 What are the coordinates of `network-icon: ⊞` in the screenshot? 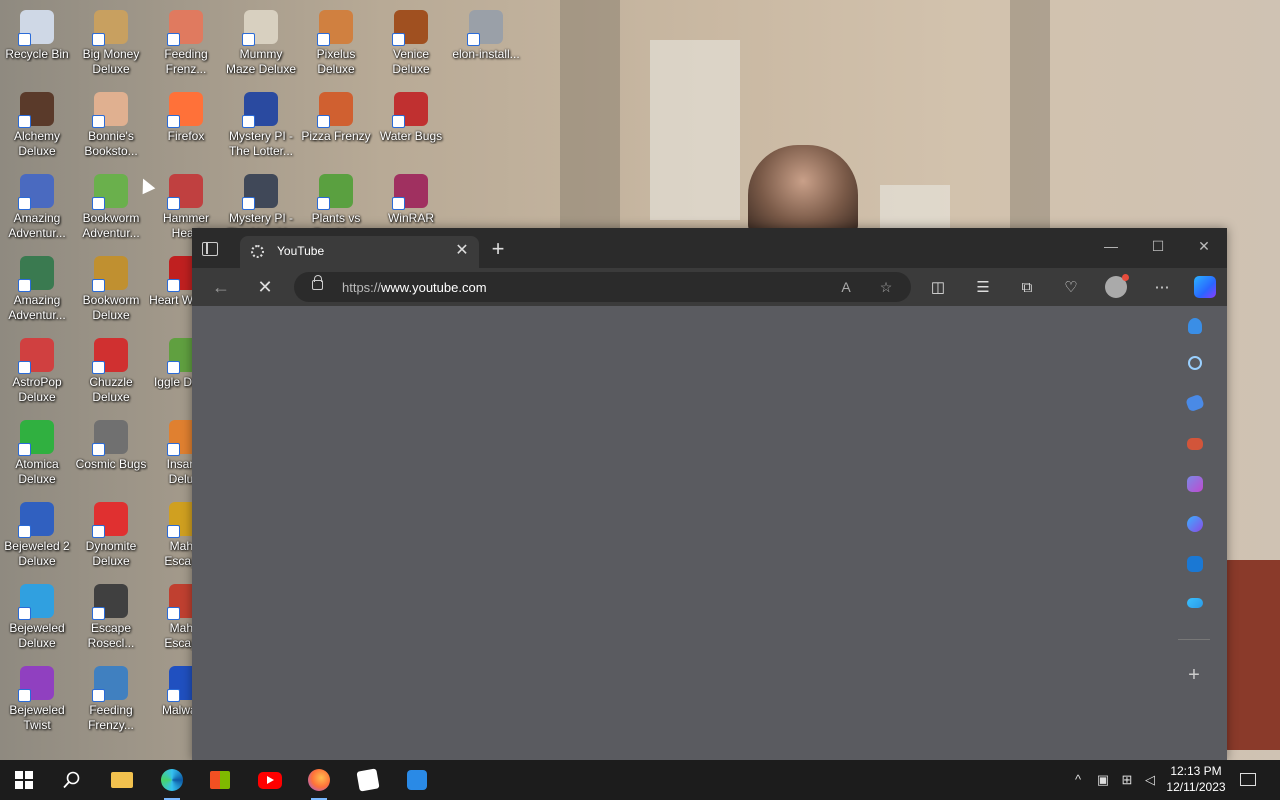 It's located at (1127, 780).